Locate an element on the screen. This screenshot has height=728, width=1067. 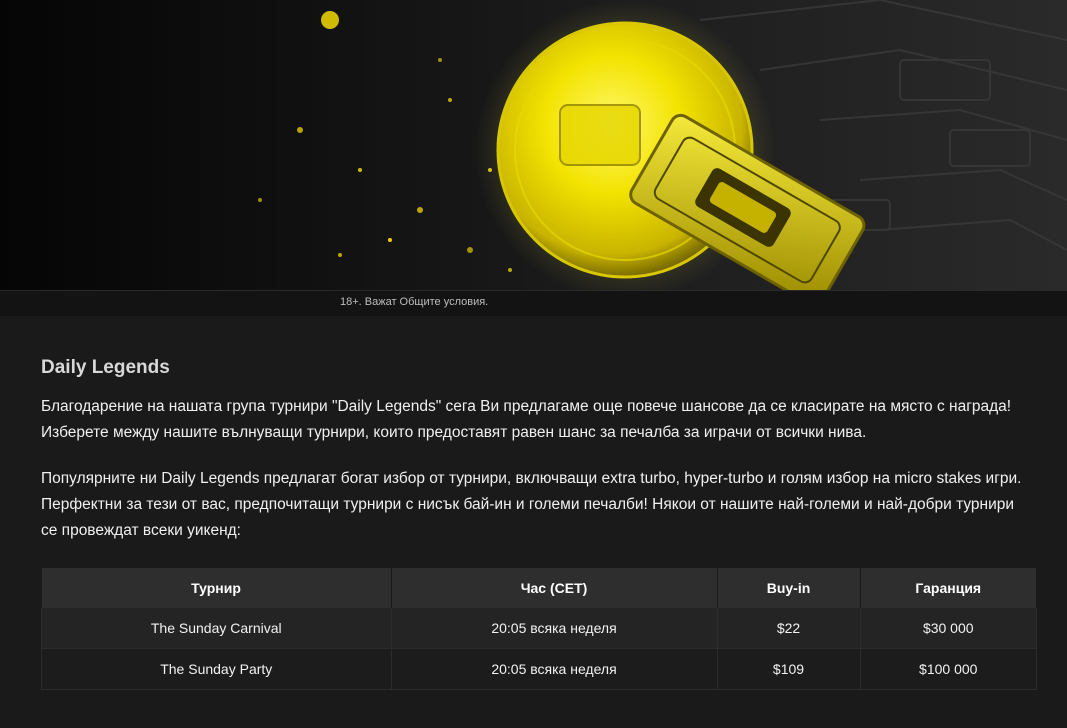
column-header-time: Час (CET) is located at coordinates (554, 588).